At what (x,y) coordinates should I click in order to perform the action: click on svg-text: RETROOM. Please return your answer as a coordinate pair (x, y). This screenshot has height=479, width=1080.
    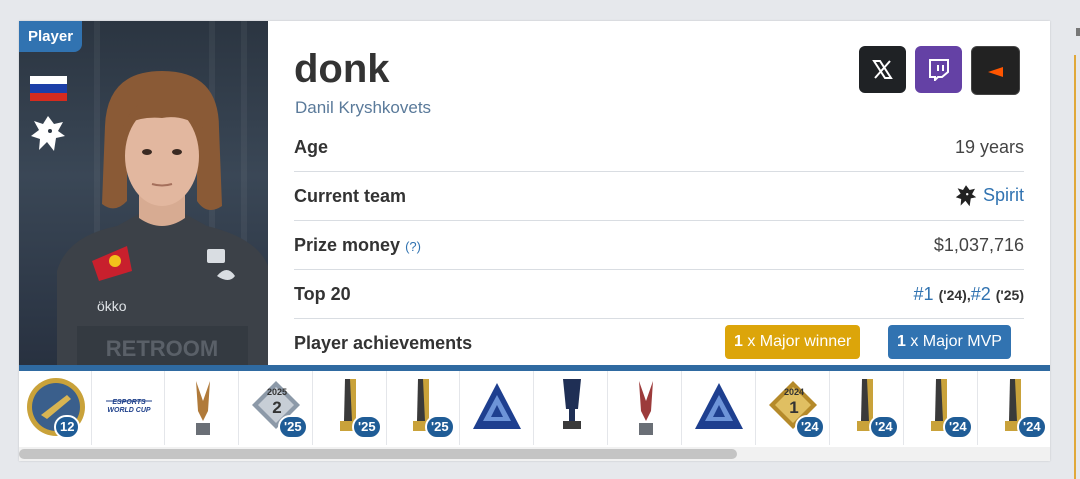
    Looking at the image, I should click on (162, 348).